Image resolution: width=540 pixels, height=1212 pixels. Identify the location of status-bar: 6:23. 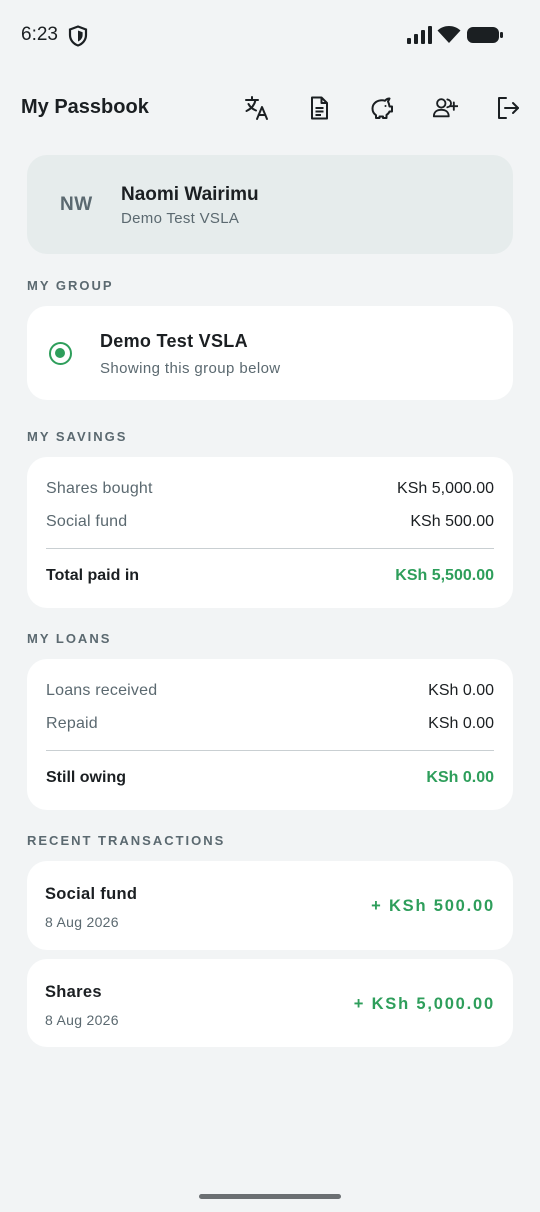
(270, 35).